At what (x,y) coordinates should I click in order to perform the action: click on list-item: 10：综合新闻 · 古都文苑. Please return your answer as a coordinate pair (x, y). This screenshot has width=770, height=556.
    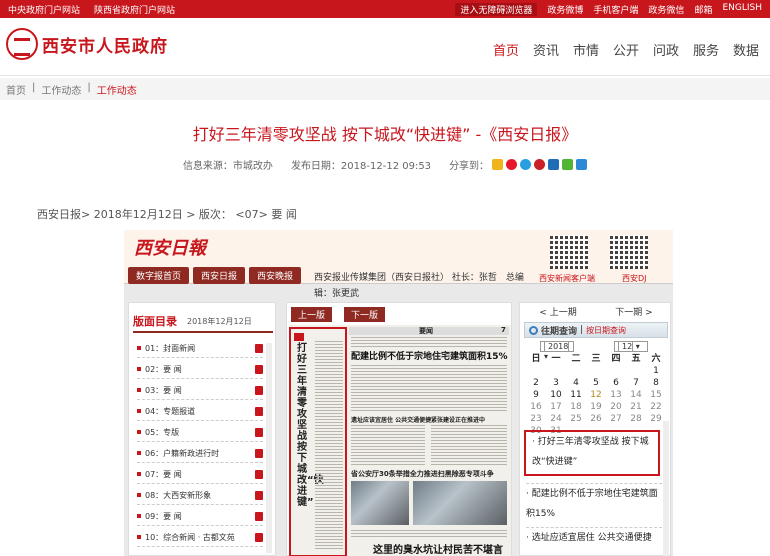
    Looking at the image, I should click on (200, 537).